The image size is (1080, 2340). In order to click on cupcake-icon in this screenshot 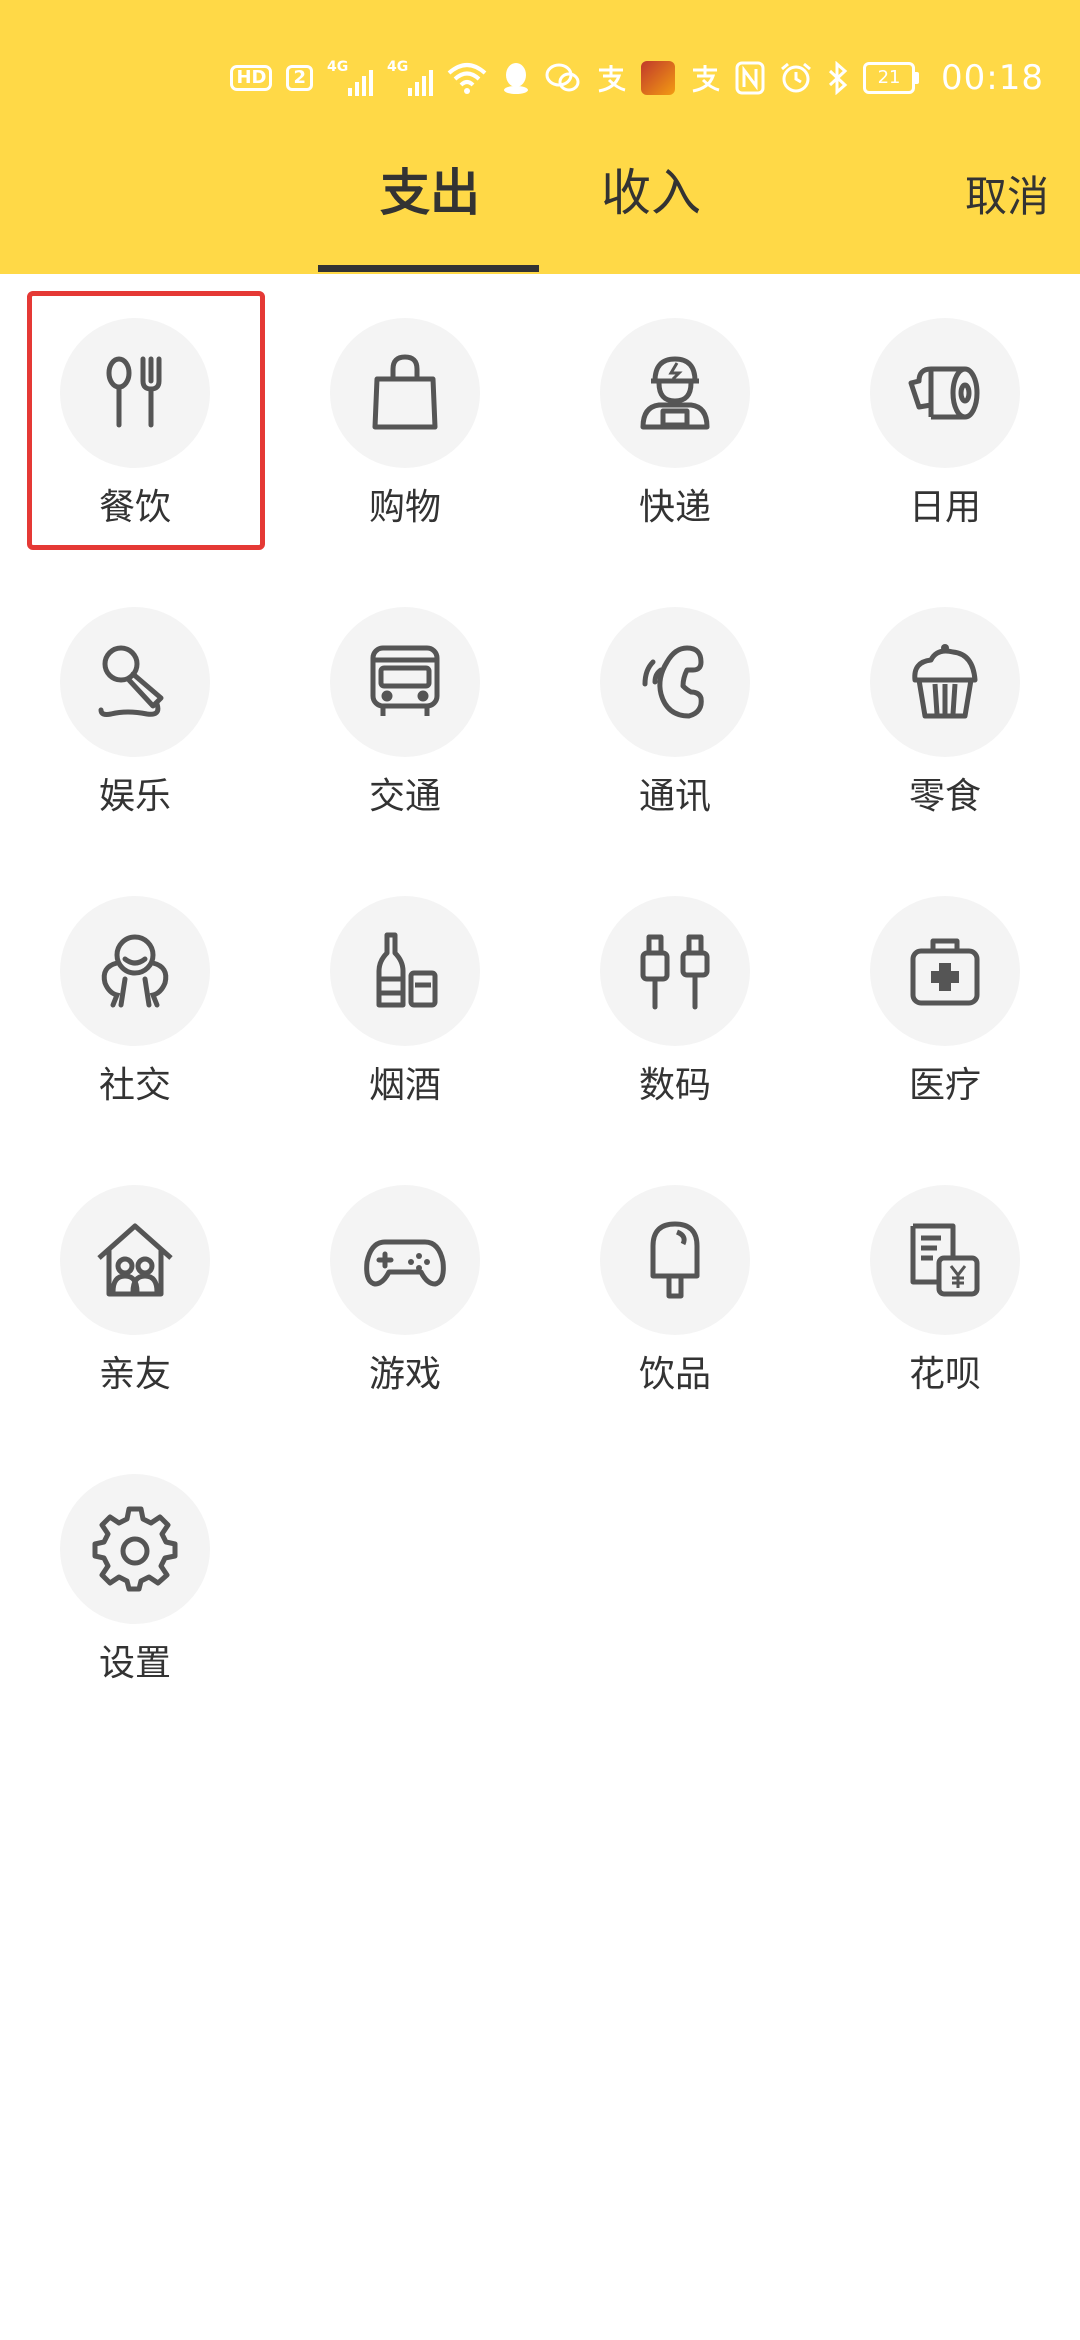, I will do `click(945, 681)`.